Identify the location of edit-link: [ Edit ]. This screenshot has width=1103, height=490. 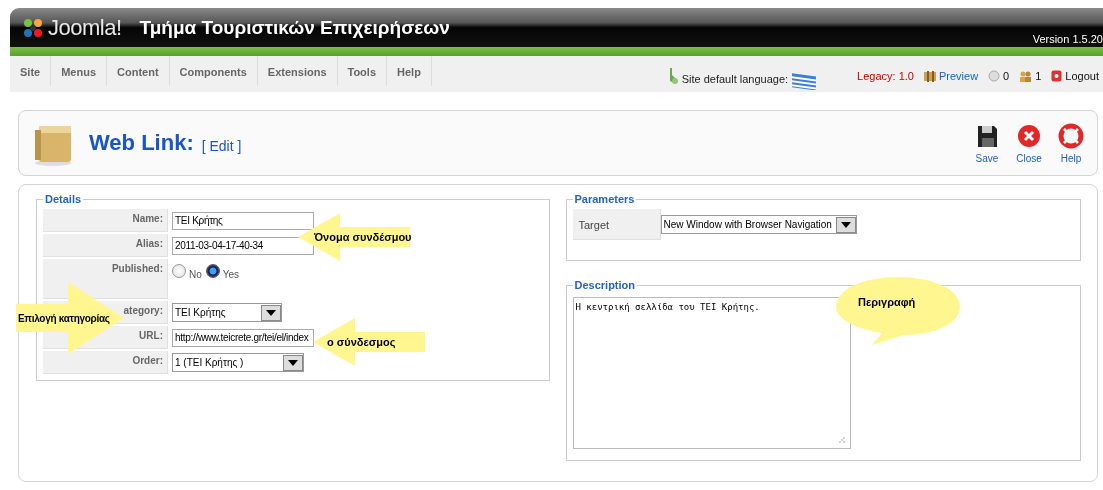
(221, 146).